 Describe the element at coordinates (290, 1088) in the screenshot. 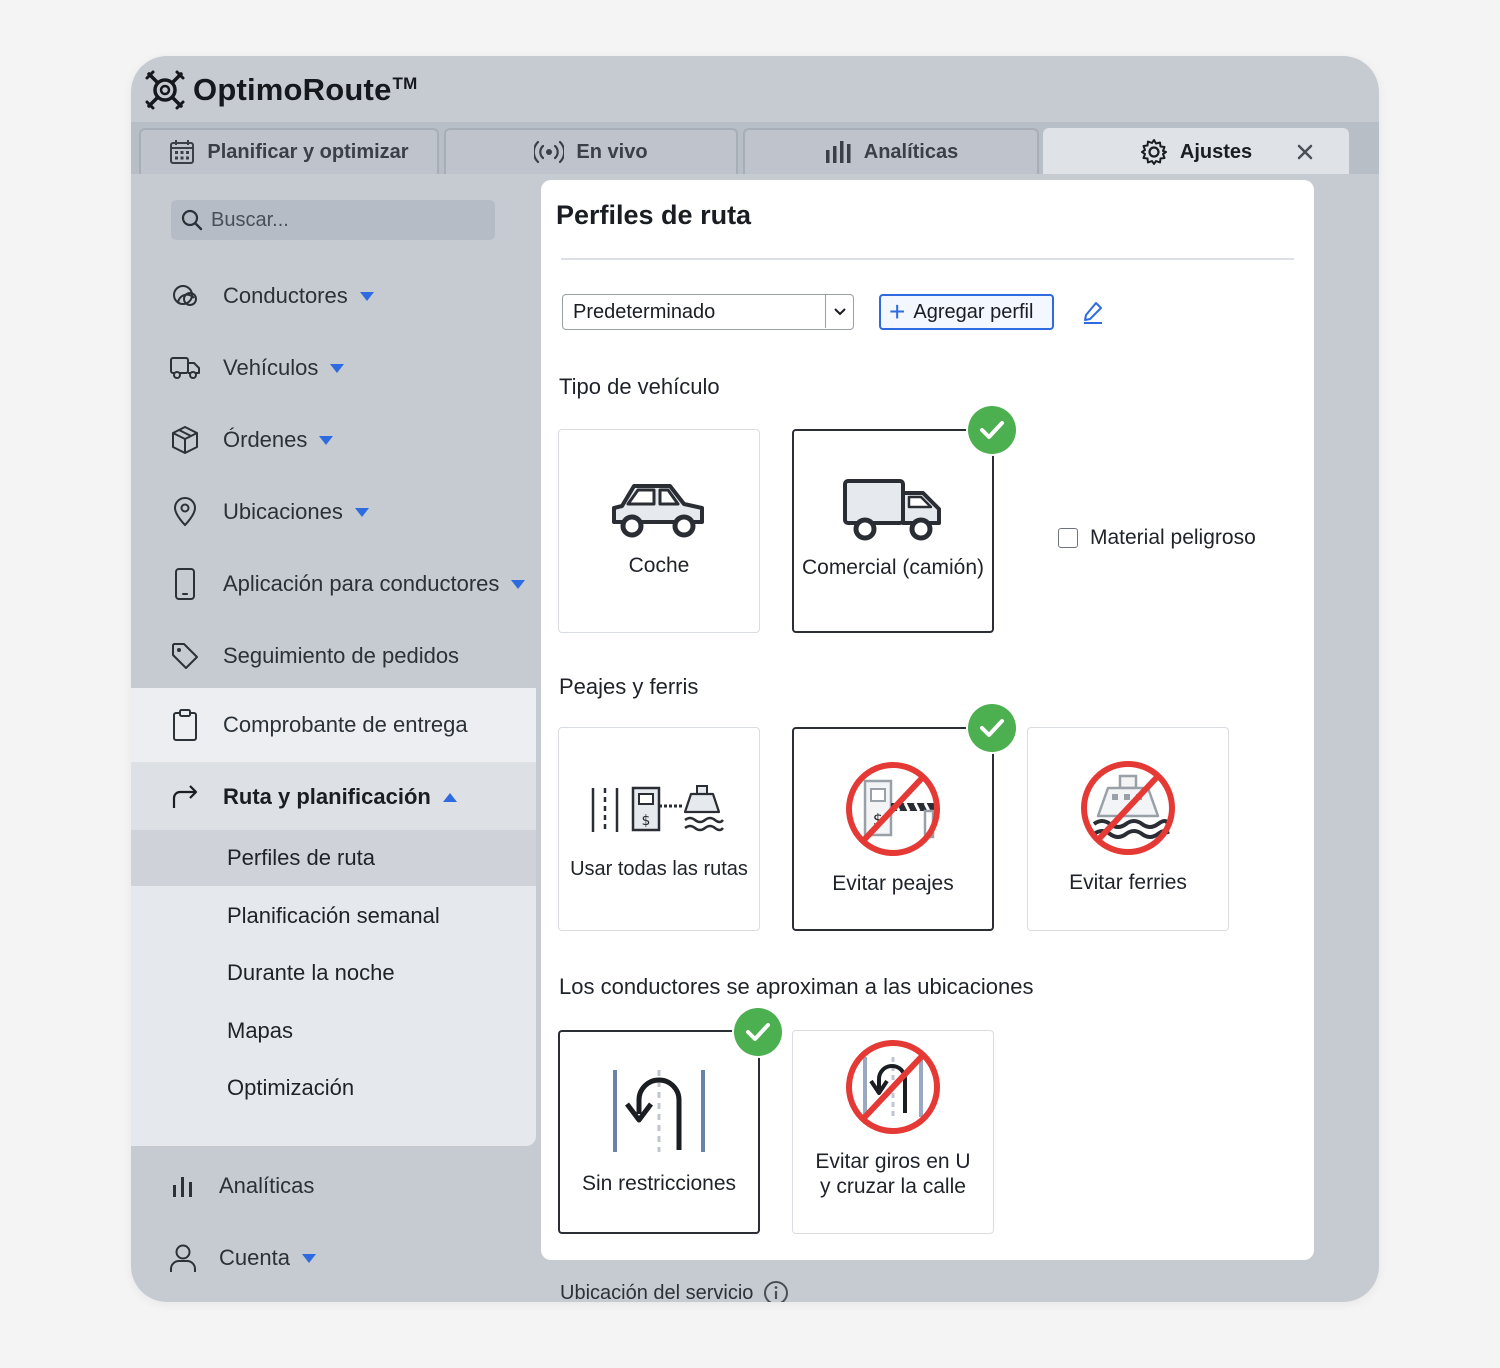

I see `sub-item-optimization: Optimización` at that location.